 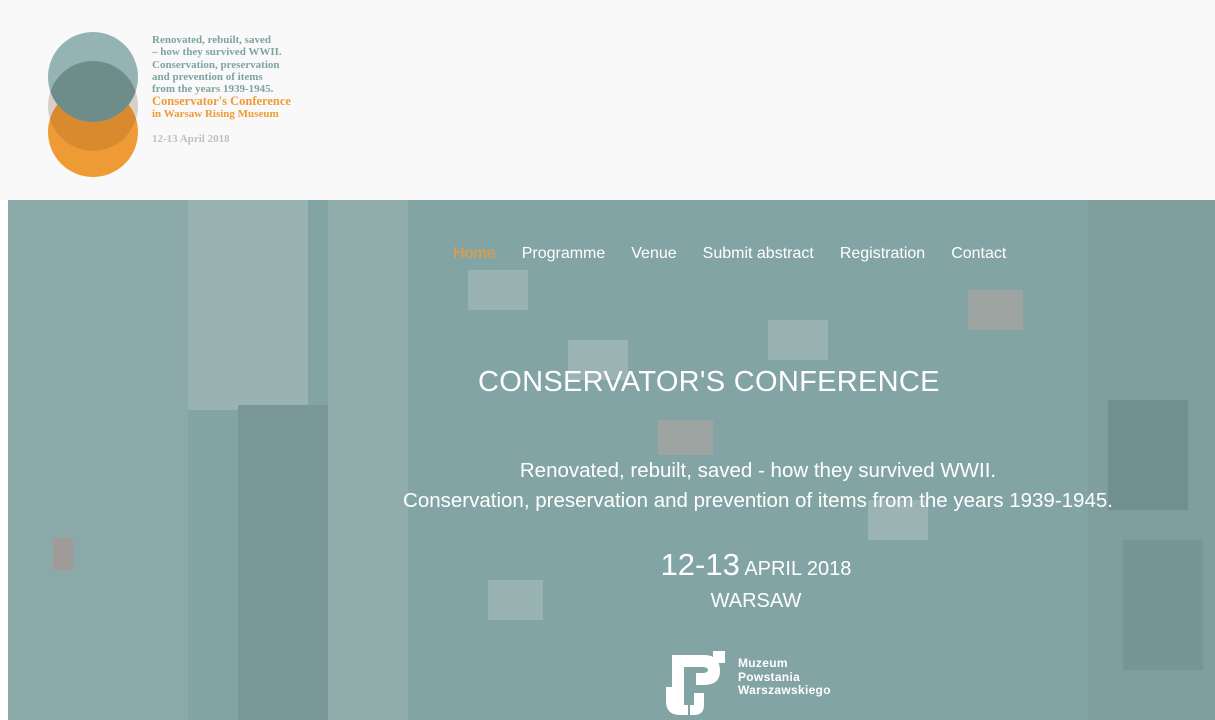 I want to click on logo-museum-line: in Warsaw Rising Museum, so click(x=215, y=114).